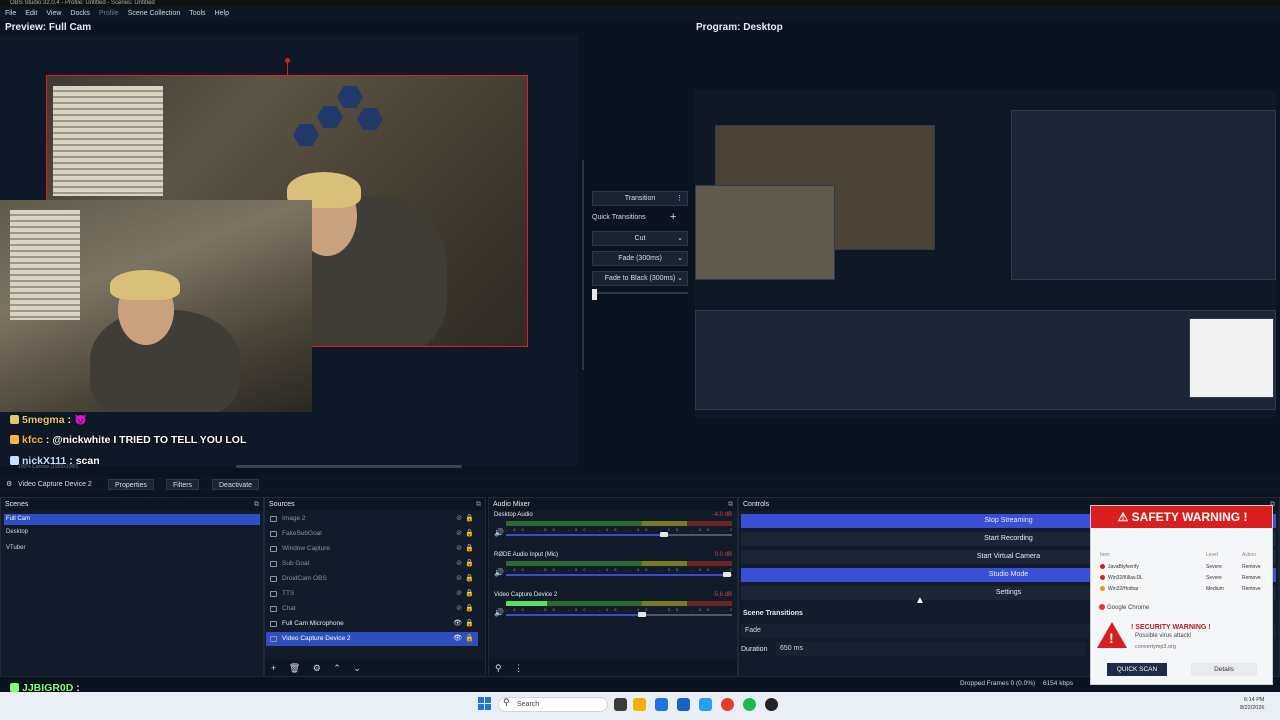  I want to click on mail-icon, so click(705, 704).